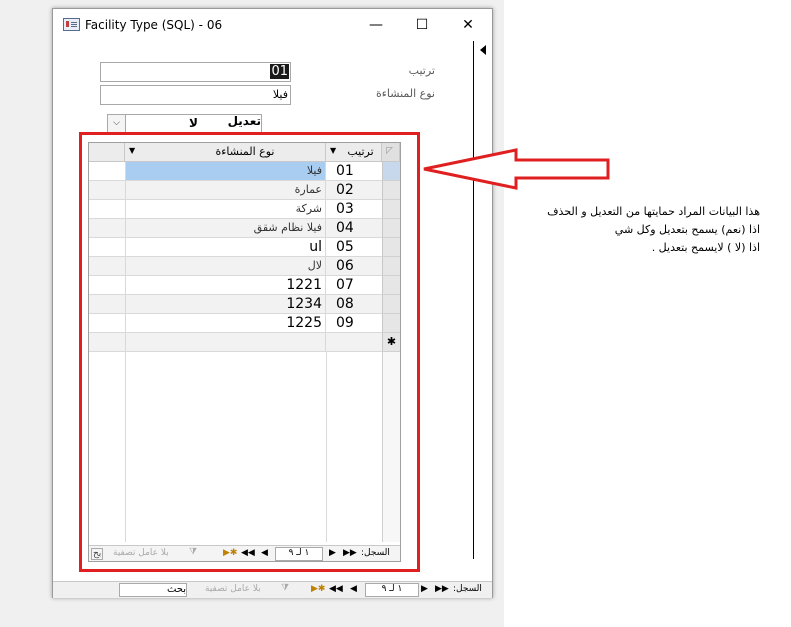  What do you see at coordinates (280, 94) in the screenshot?
I see `facility-type-value: فيلا` at bounding box center [280, 94].